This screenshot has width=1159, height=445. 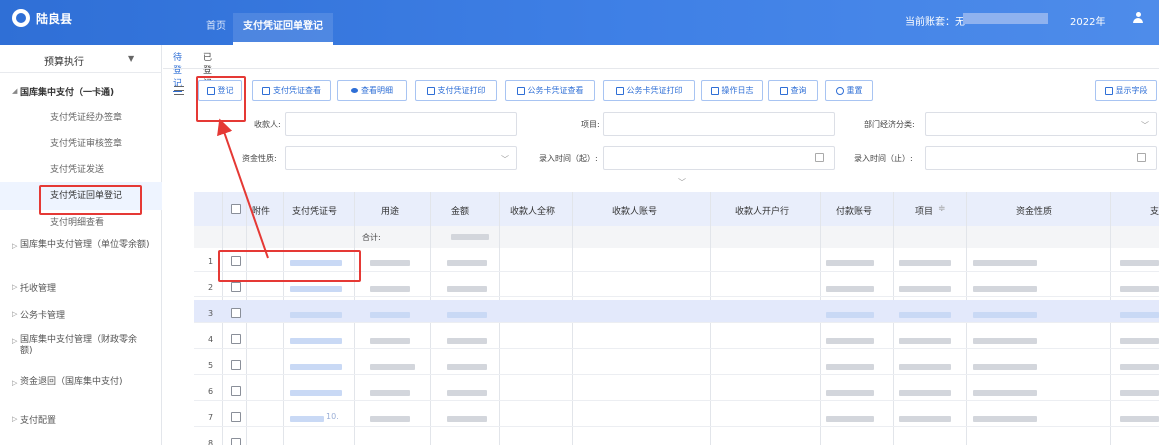 I want to click on annotation-arrow, so click(x=243, y=188).